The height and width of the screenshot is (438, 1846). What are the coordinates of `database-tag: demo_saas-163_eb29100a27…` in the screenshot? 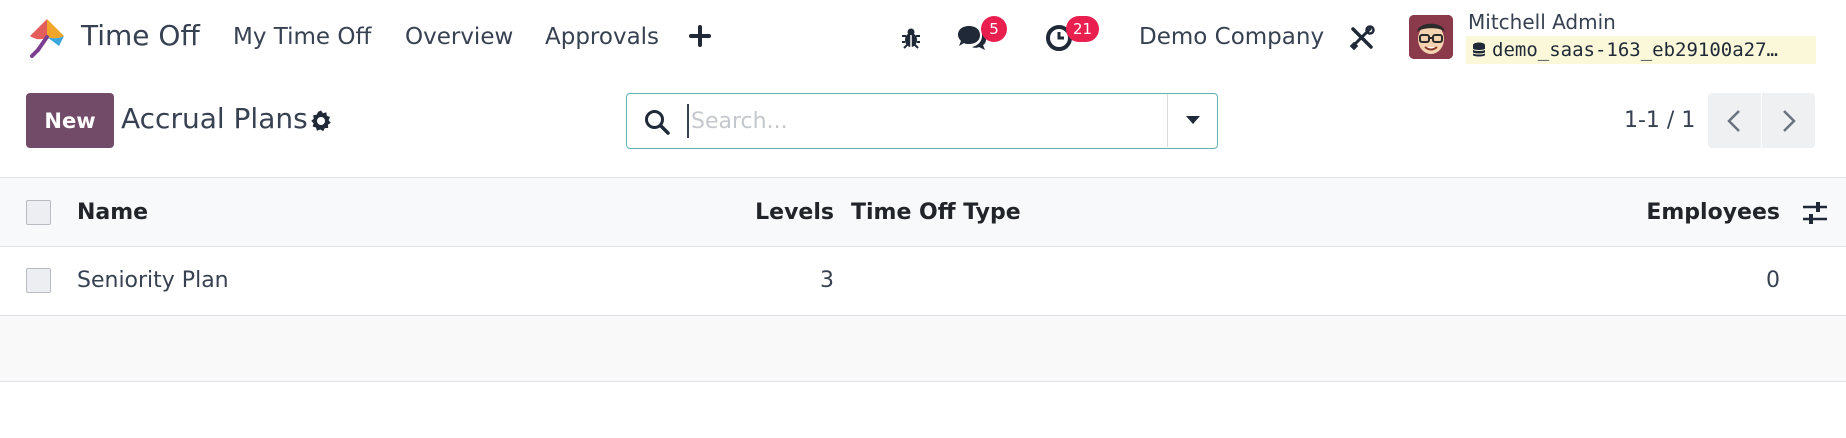 It's located at (1641, 50).